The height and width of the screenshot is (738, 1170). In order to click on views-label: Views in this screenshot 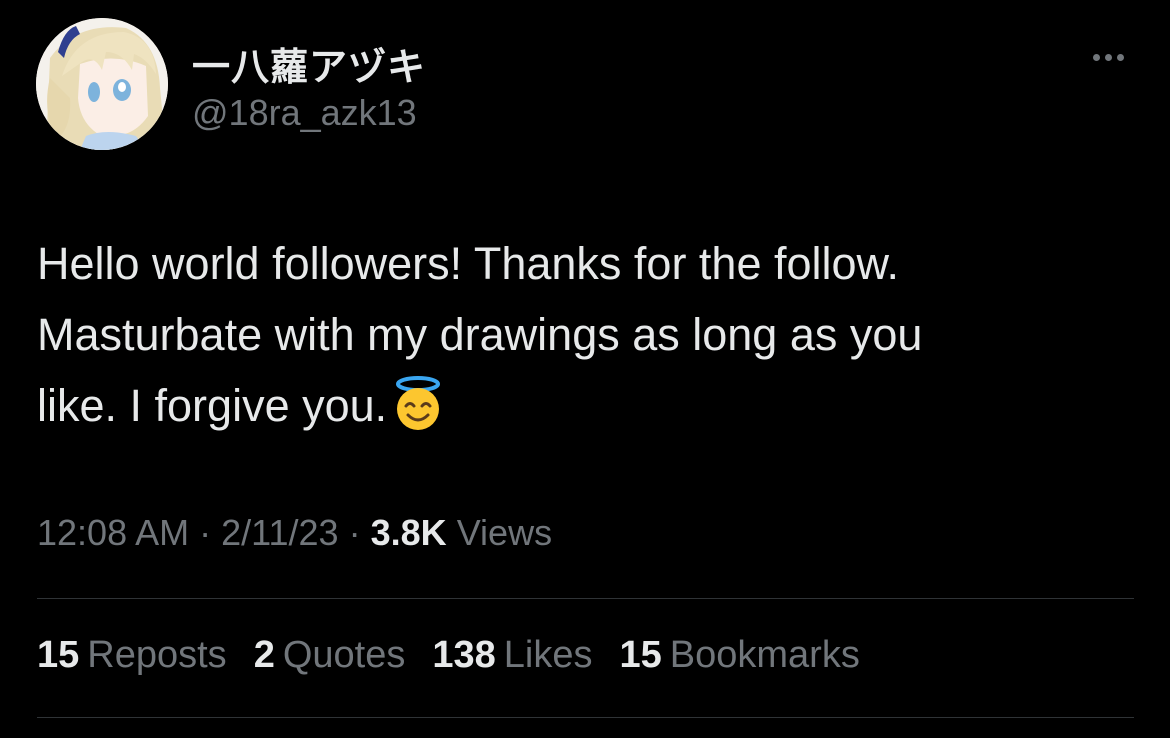, I will do `click(504, 532)`.